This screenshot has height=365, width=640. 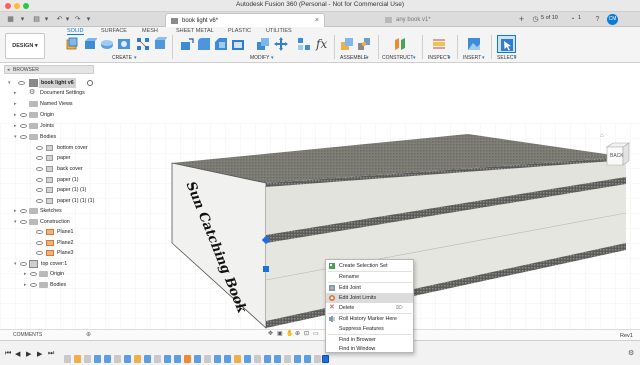 I want to click on browser-header: ◂ BROWSER, so click(x=49, y=69).